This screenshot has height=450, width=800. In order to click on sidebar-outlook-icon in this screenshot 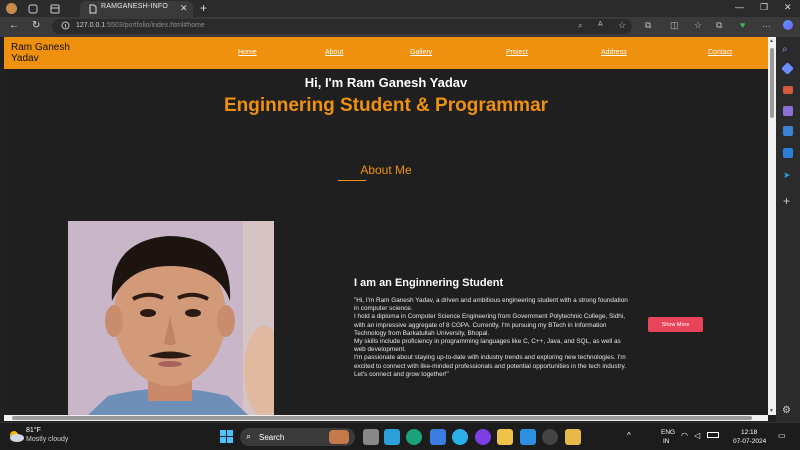, I will do `click(788, 153)`.